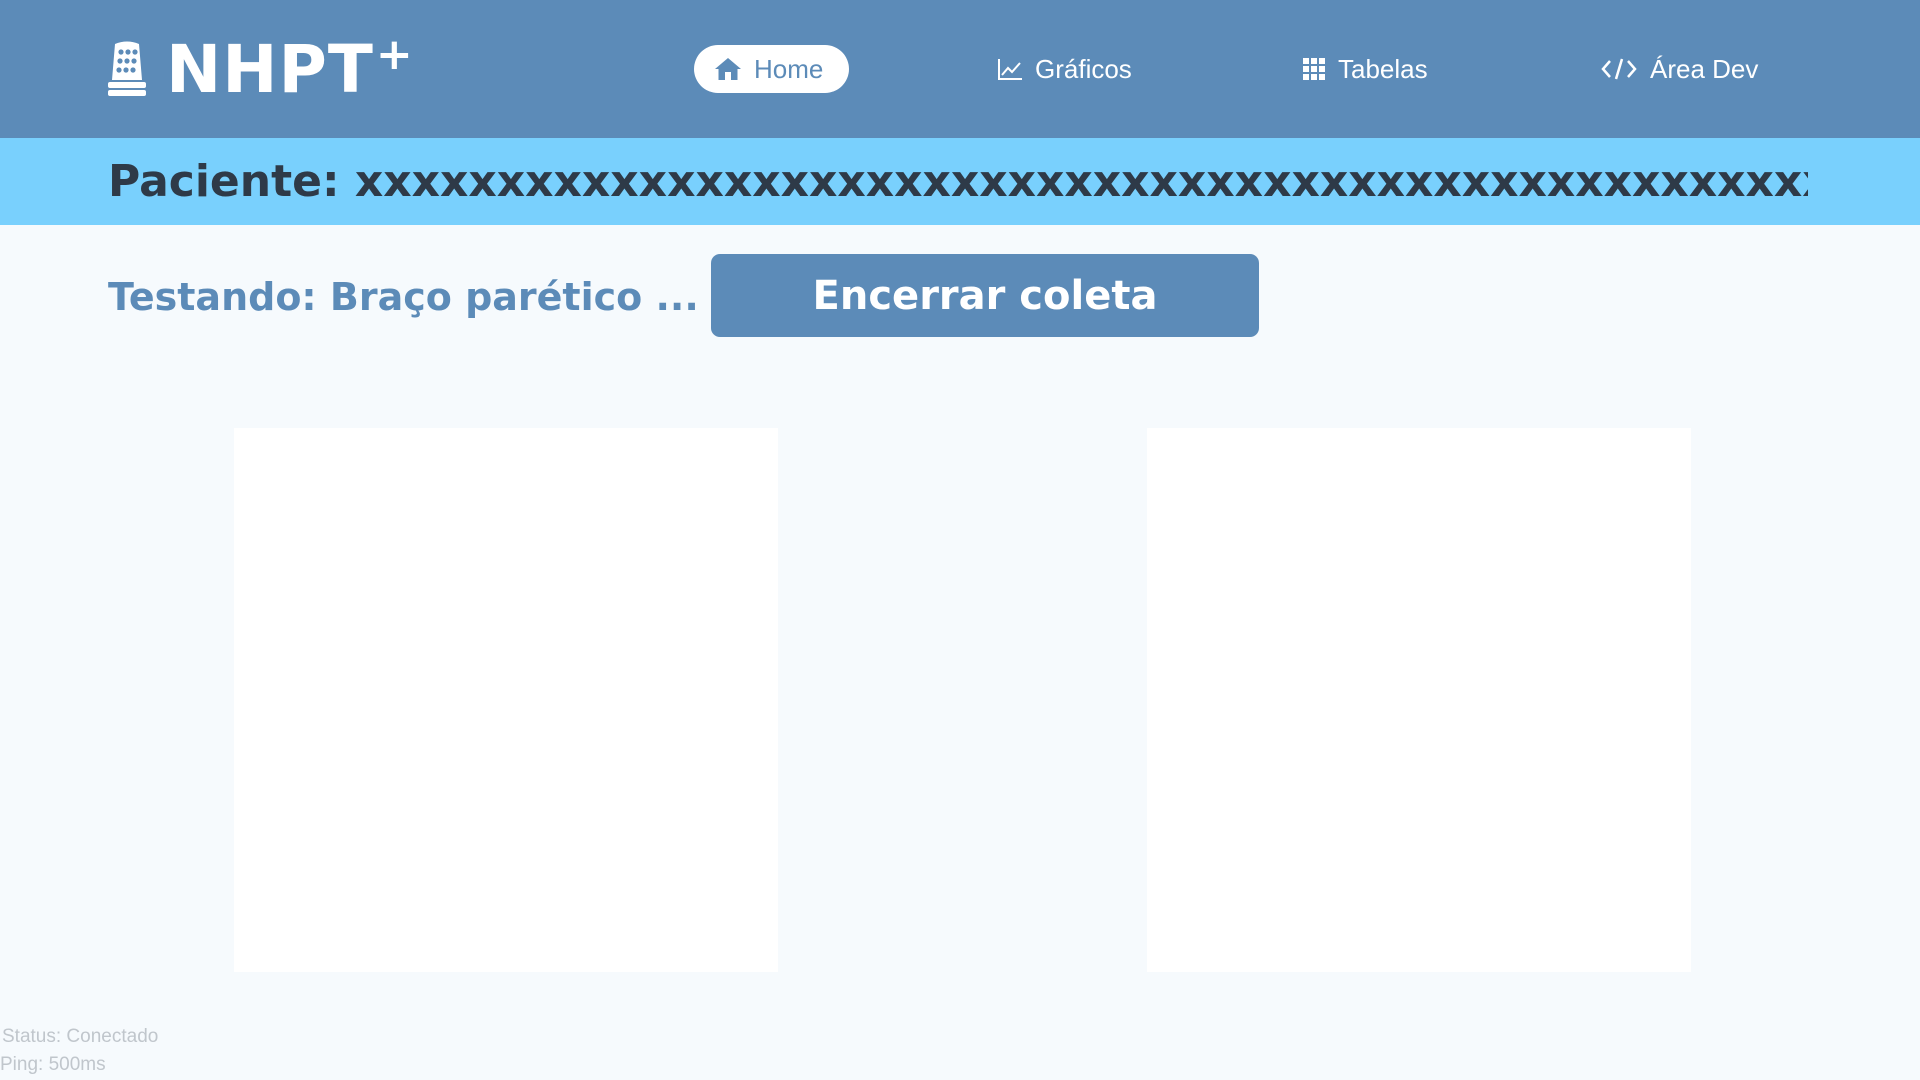 This screenshot has width=1920, height=1080. Describe the element at coordinates (127, 68) in the screenshot. I see `thimble-logo-icon` at that location.